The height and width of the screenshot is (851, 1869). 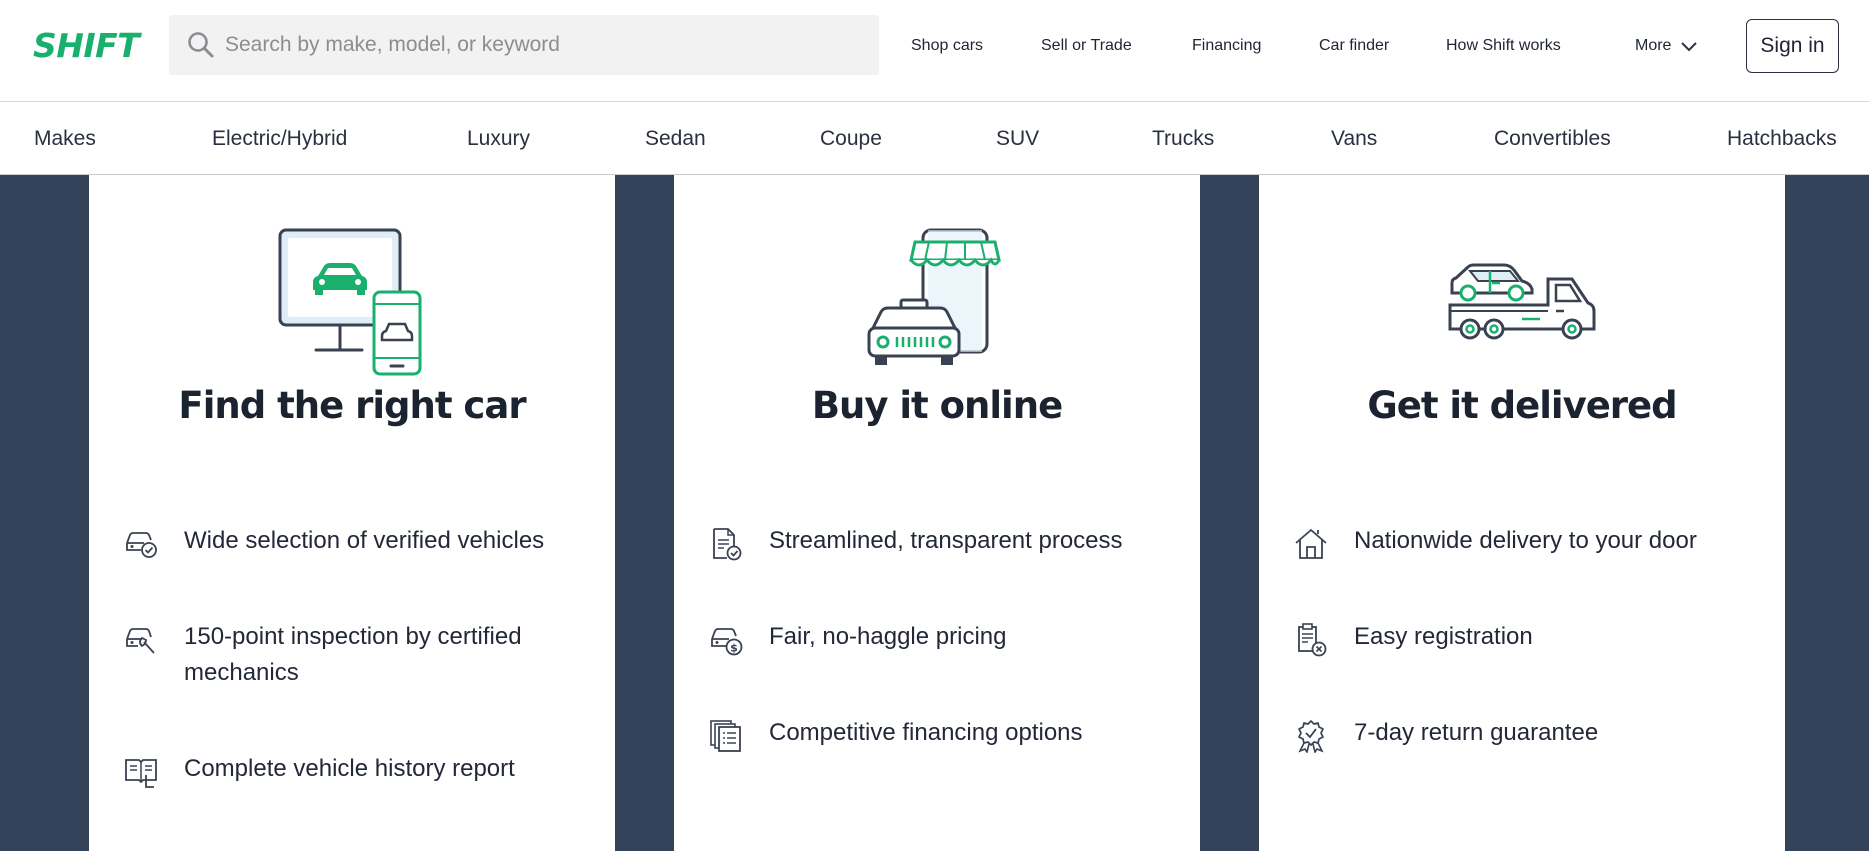 What do you see at coordinates (1503, 46) in the screenshot?
I see `nav-how-shift-works: How Shift works` at bounding box center [1503, 46].